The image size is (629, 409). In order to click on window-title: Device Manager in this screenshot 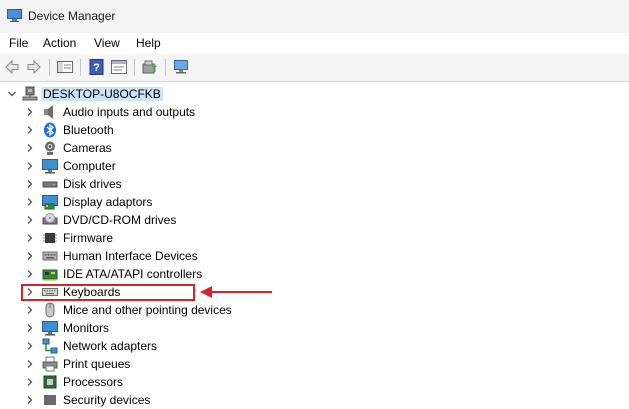, I will do `click(72, 16)`.